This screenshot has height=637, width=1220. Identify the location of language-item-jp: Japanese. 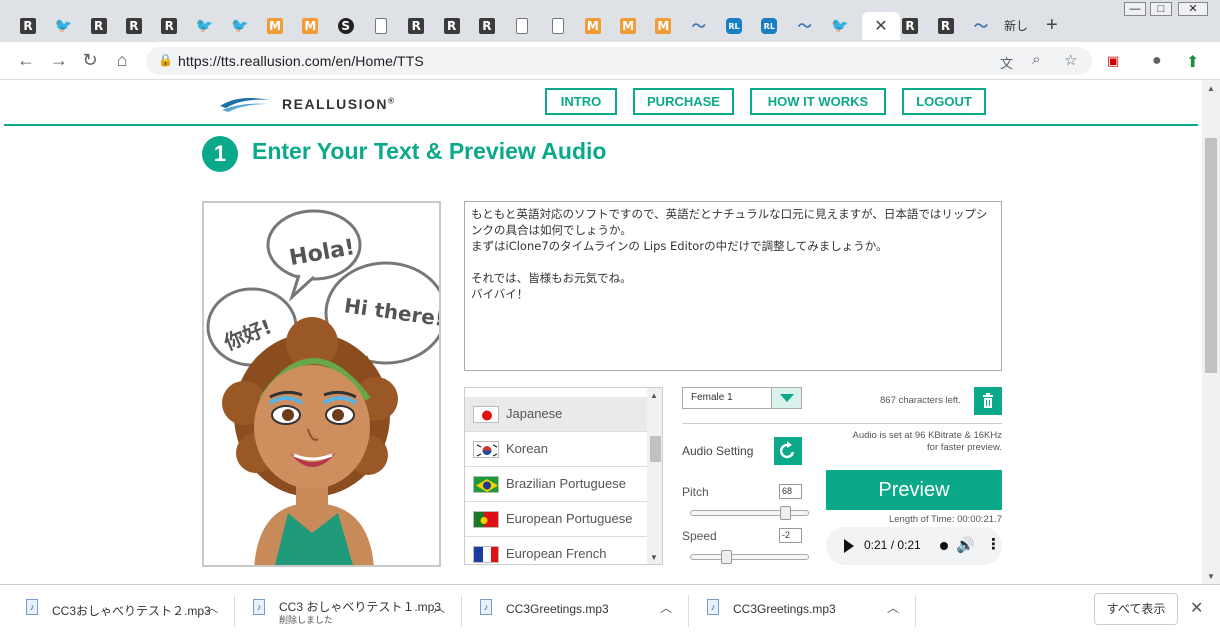
(556, 414).